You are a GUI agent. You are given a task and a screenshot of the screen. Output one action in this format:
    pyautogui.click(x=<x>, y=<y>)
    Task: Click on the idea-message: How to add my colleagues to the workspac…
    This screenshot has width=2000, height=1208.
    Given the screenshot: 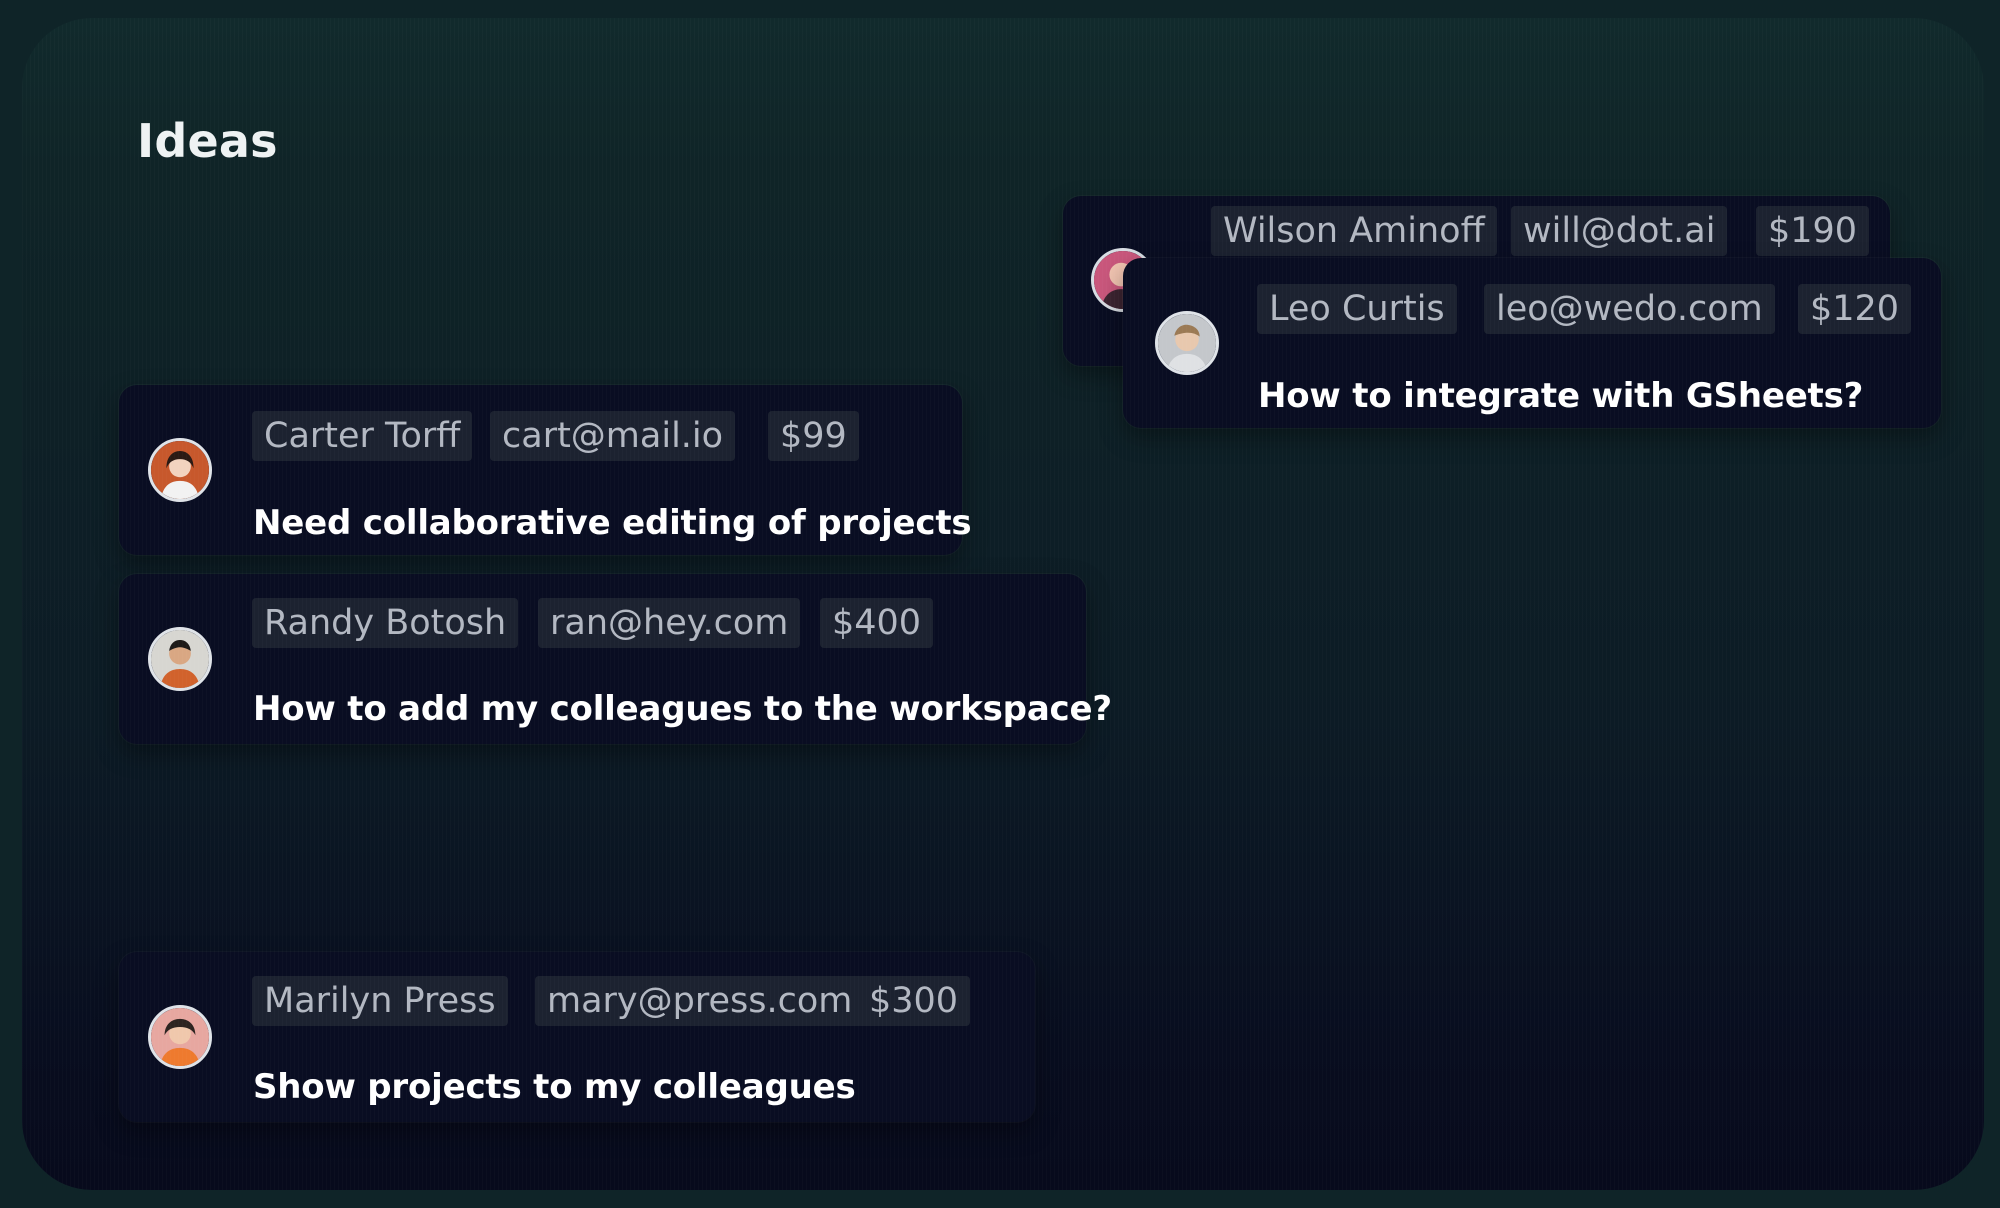 What is the action you would take?
    pyautogui.click(x=682, y=709)
    